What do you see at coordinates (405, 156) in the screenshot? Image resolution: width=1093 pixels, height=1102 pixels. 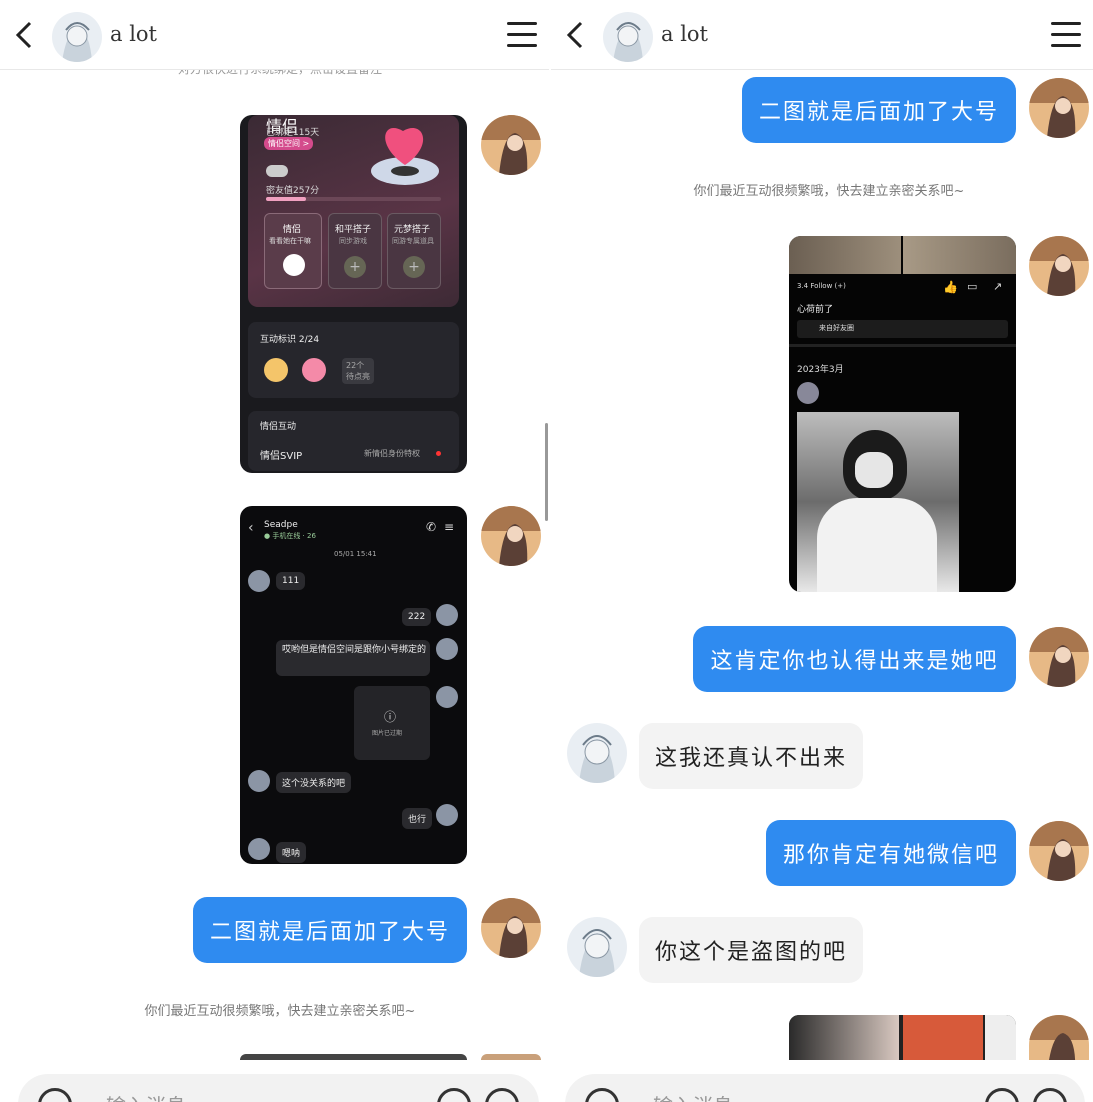 I see `heart-icon` at bounding box center [405, 156].